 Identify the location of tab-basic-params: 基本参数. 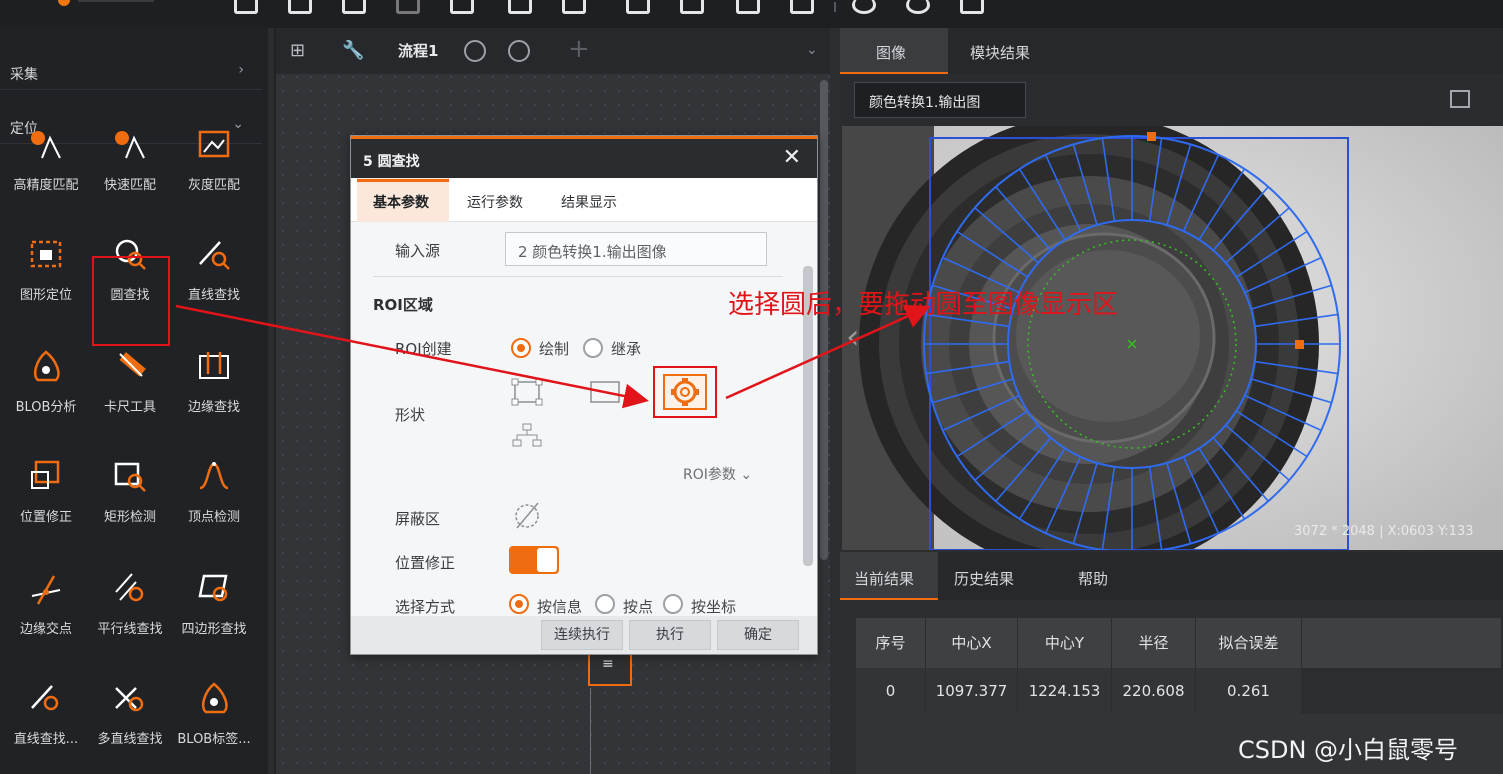
(401, 202).